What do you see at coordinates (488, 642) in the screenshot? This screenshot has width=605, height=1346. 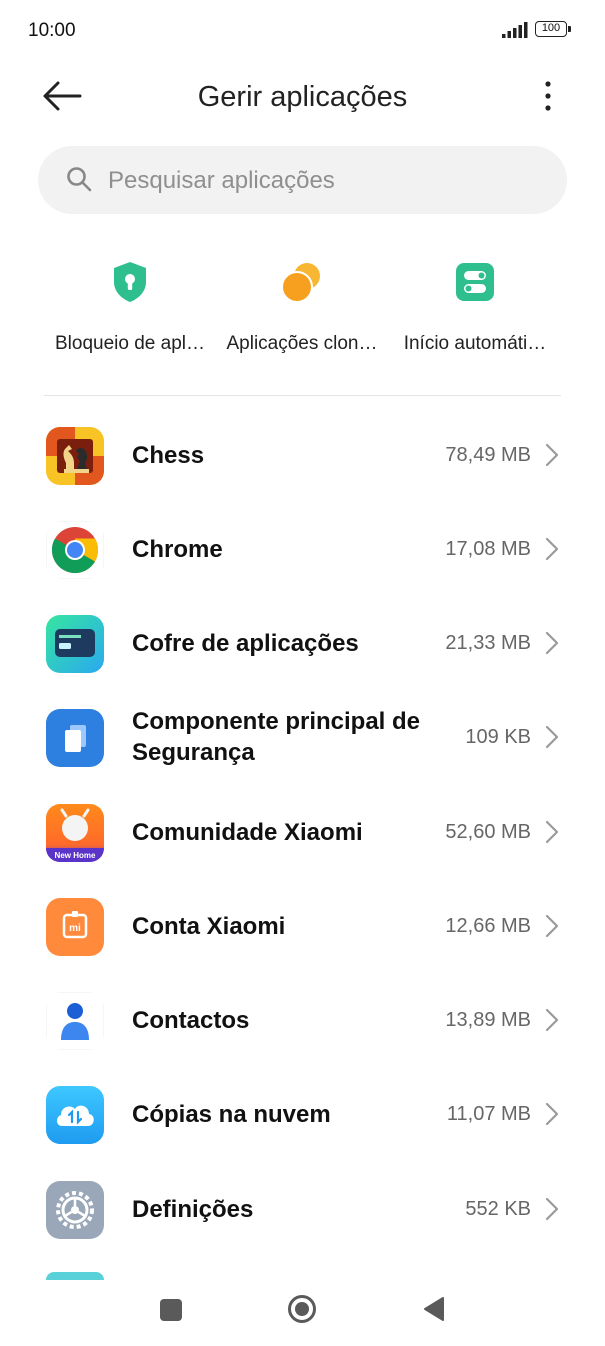 I see `app-size: 21,33 MB` at bounding box center [488, 642].